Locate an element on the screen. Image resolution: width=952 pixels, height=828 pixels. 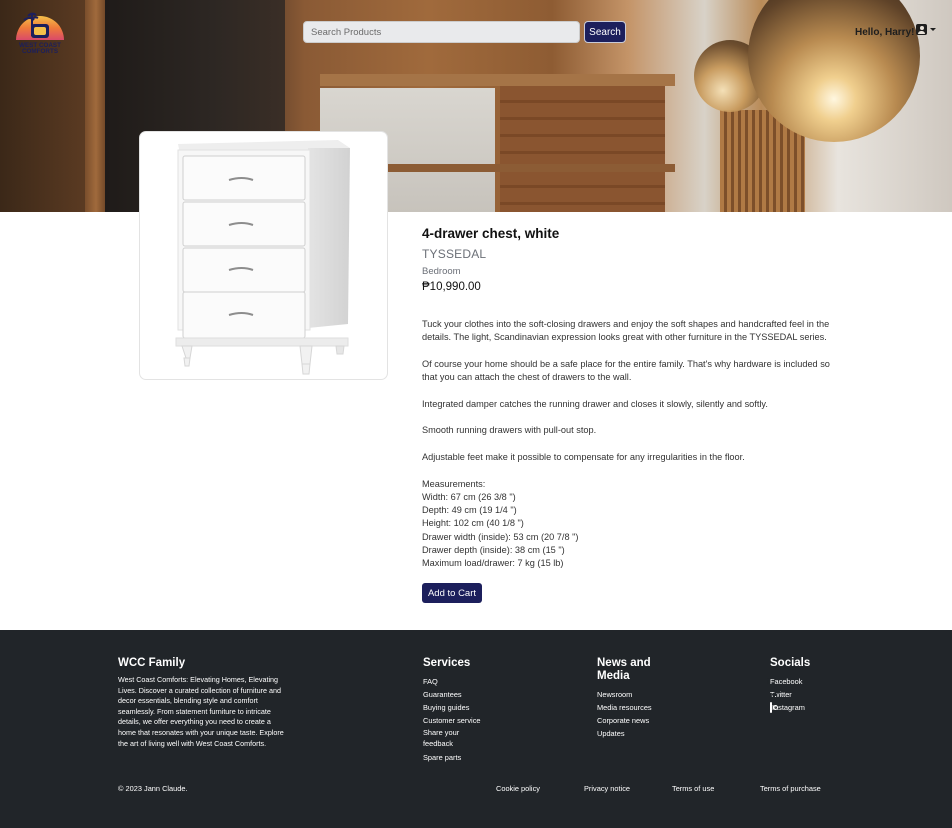
social-link-twitter: Twitter is located at coordinates (790, 694).